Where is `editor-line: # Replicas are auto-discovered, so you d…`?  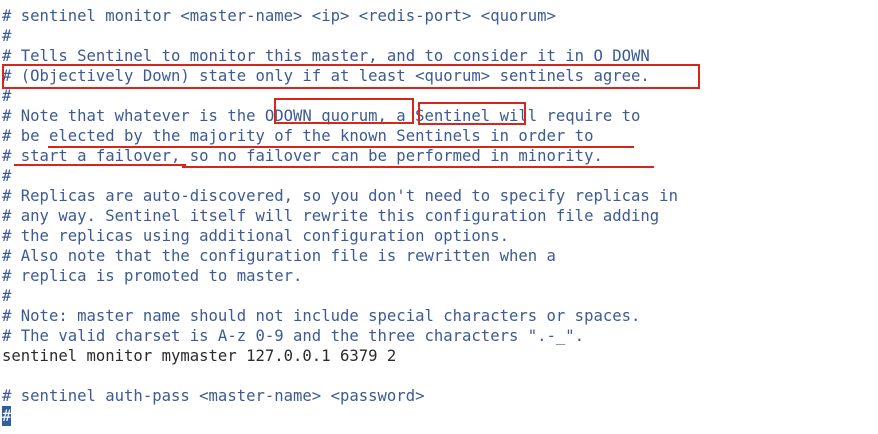
editor-line: # Replicas are auto-discovered, so you d… is located at coordinates (340, 196).